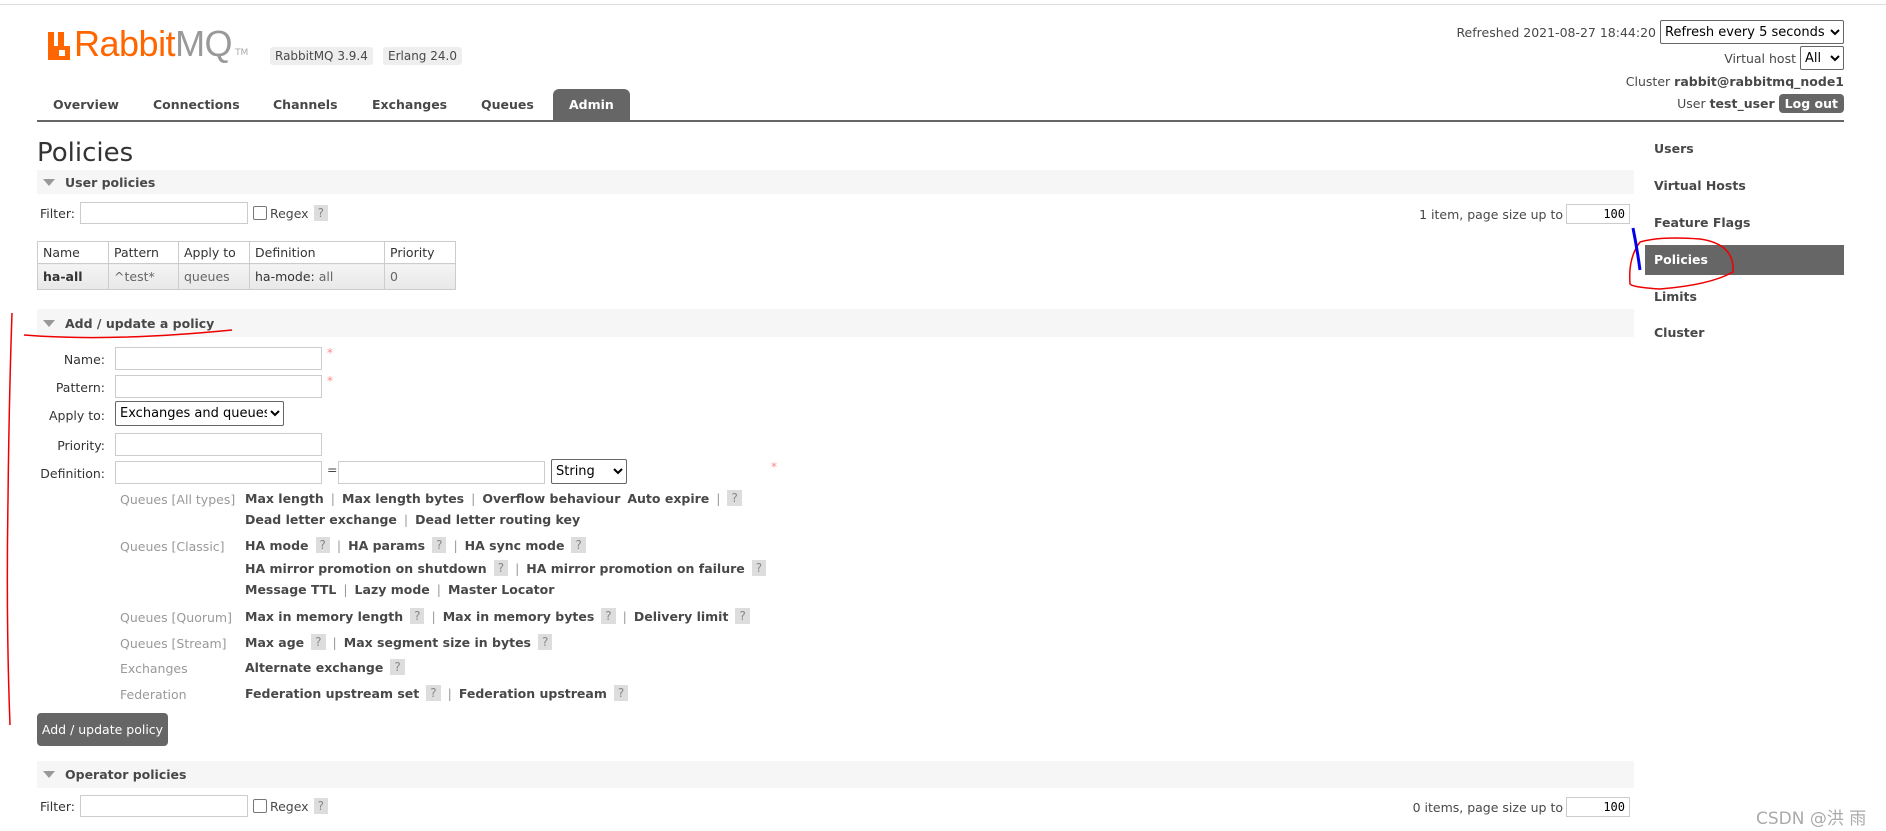 The height and width of the screenshot is (831, 1886). What do you see at coordinates (519, 616) in the screenshot?
I see `definition-shortcut-link: Max in memory bytes` at bounding box center [519, 616].